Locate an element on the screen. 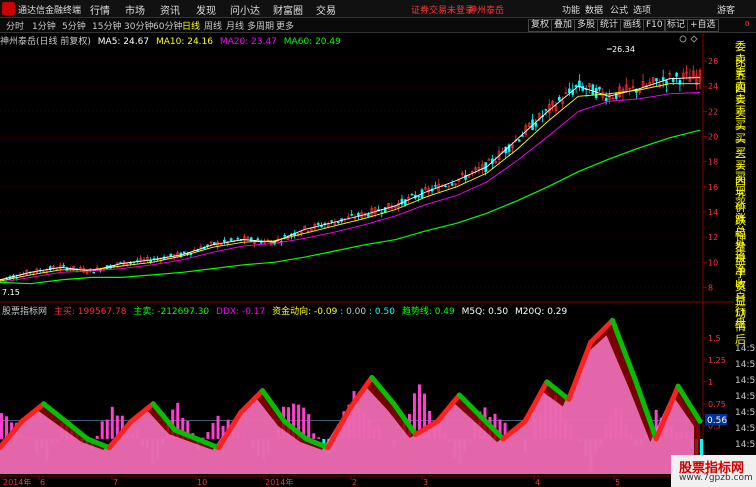 The image size is (756, 487). time-tick-label: 4 is located at coordinates (537, 482).